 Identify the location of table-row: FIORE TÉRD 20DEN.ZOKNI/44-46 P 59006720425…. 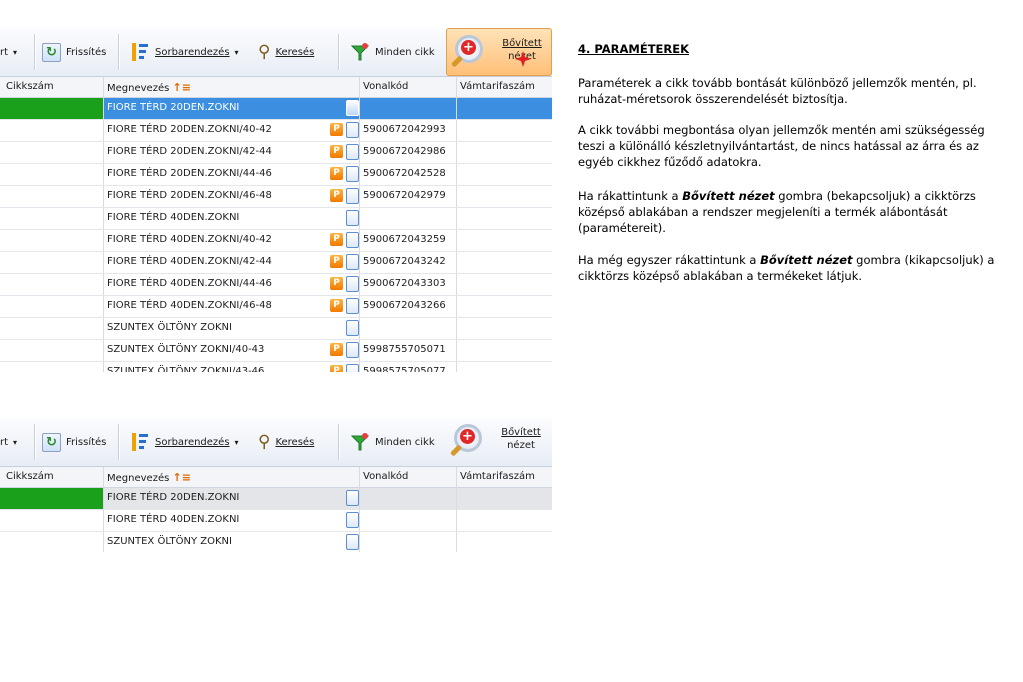
(276, 175).